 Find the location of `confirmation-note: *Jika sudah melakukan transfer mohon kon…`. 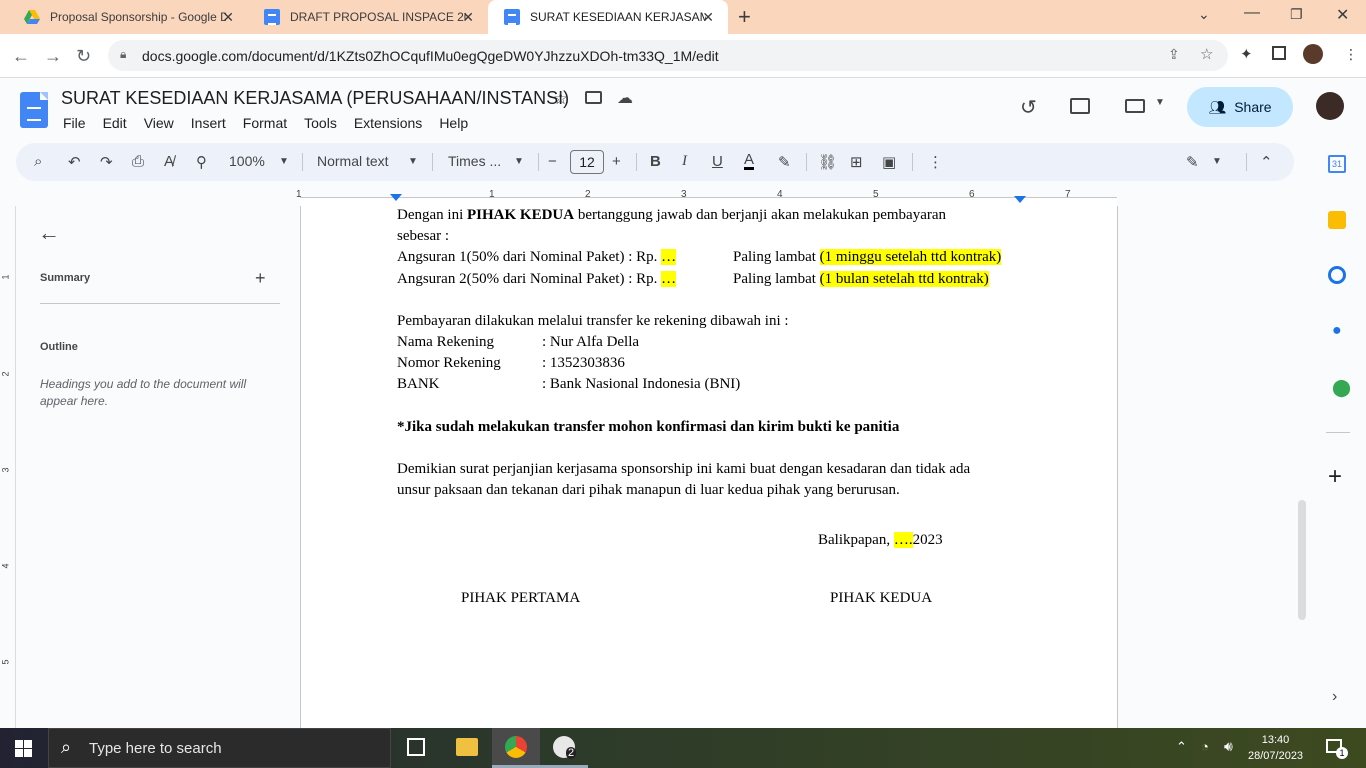

confirmation-note: *Jika sudah melakukan transfer mohon kon… is located at coordinates (648, 427).